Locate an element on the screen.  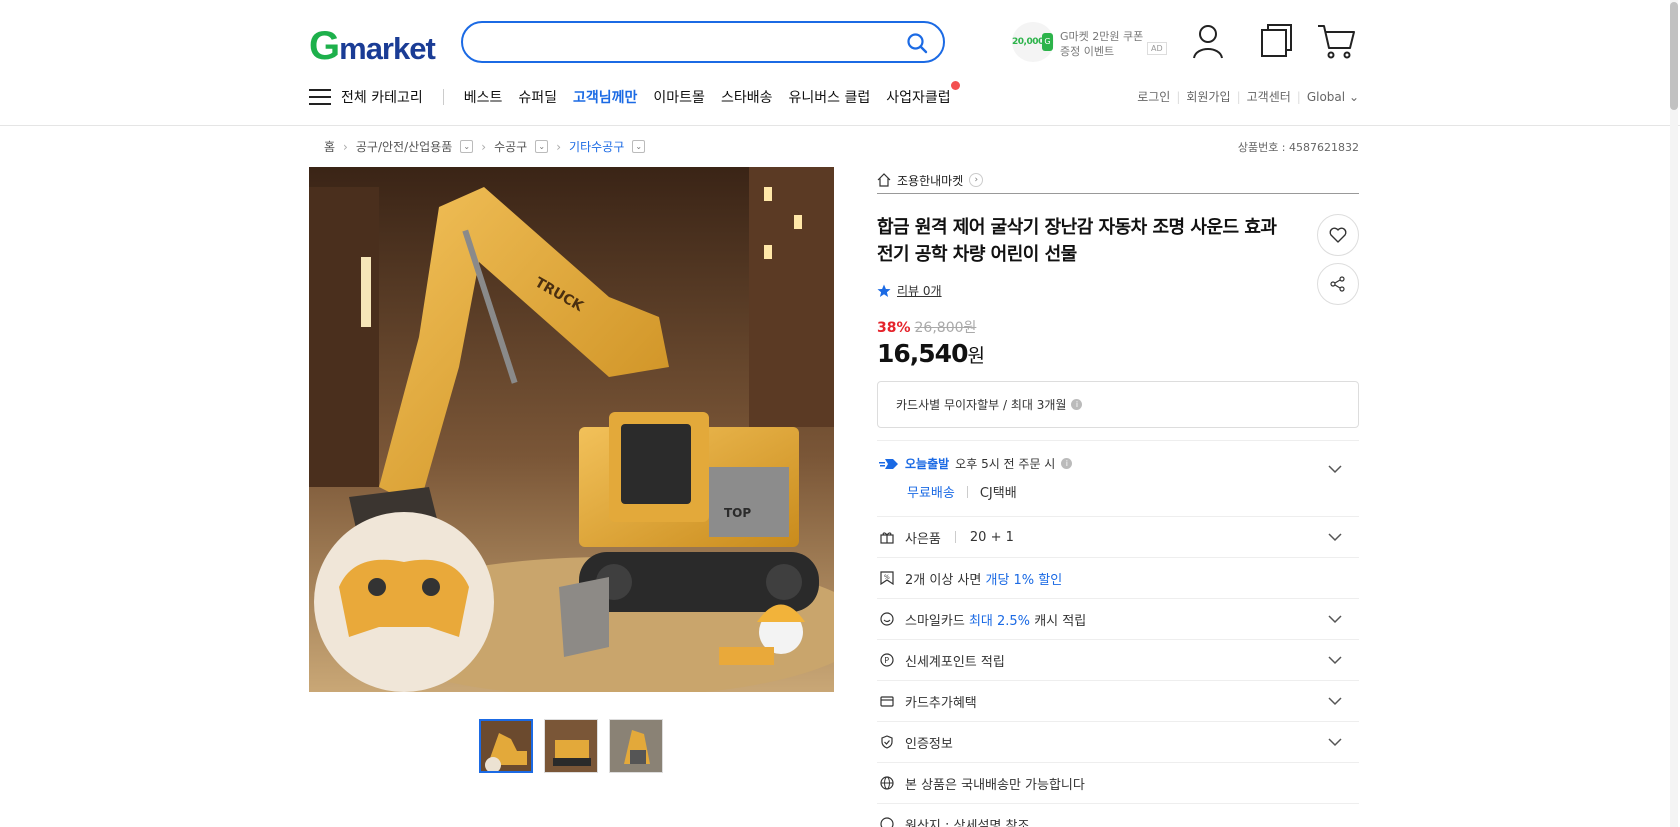
heart-icon is located at coordinates (1338, 235).